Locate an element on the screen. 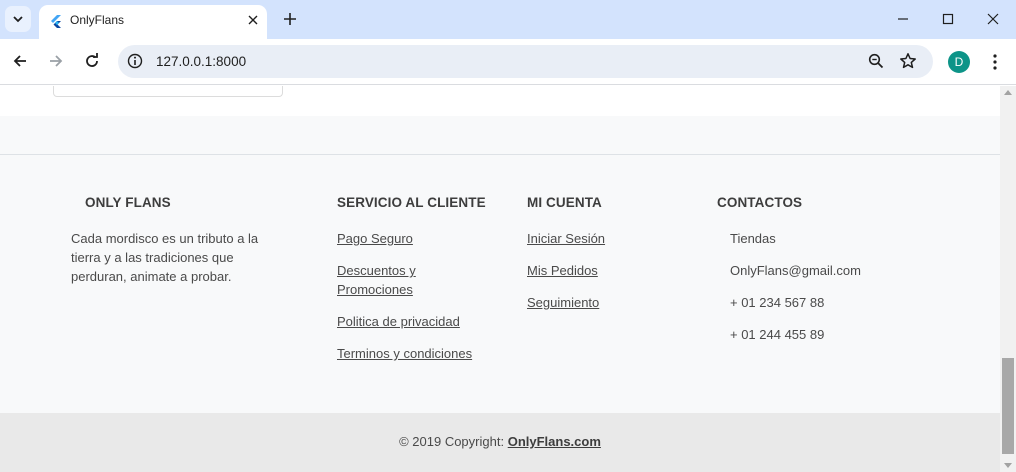 The image size is (1016, 472). browser-toolbar: 127.0.0.1:8000 D is located at coordinates (508, 62).